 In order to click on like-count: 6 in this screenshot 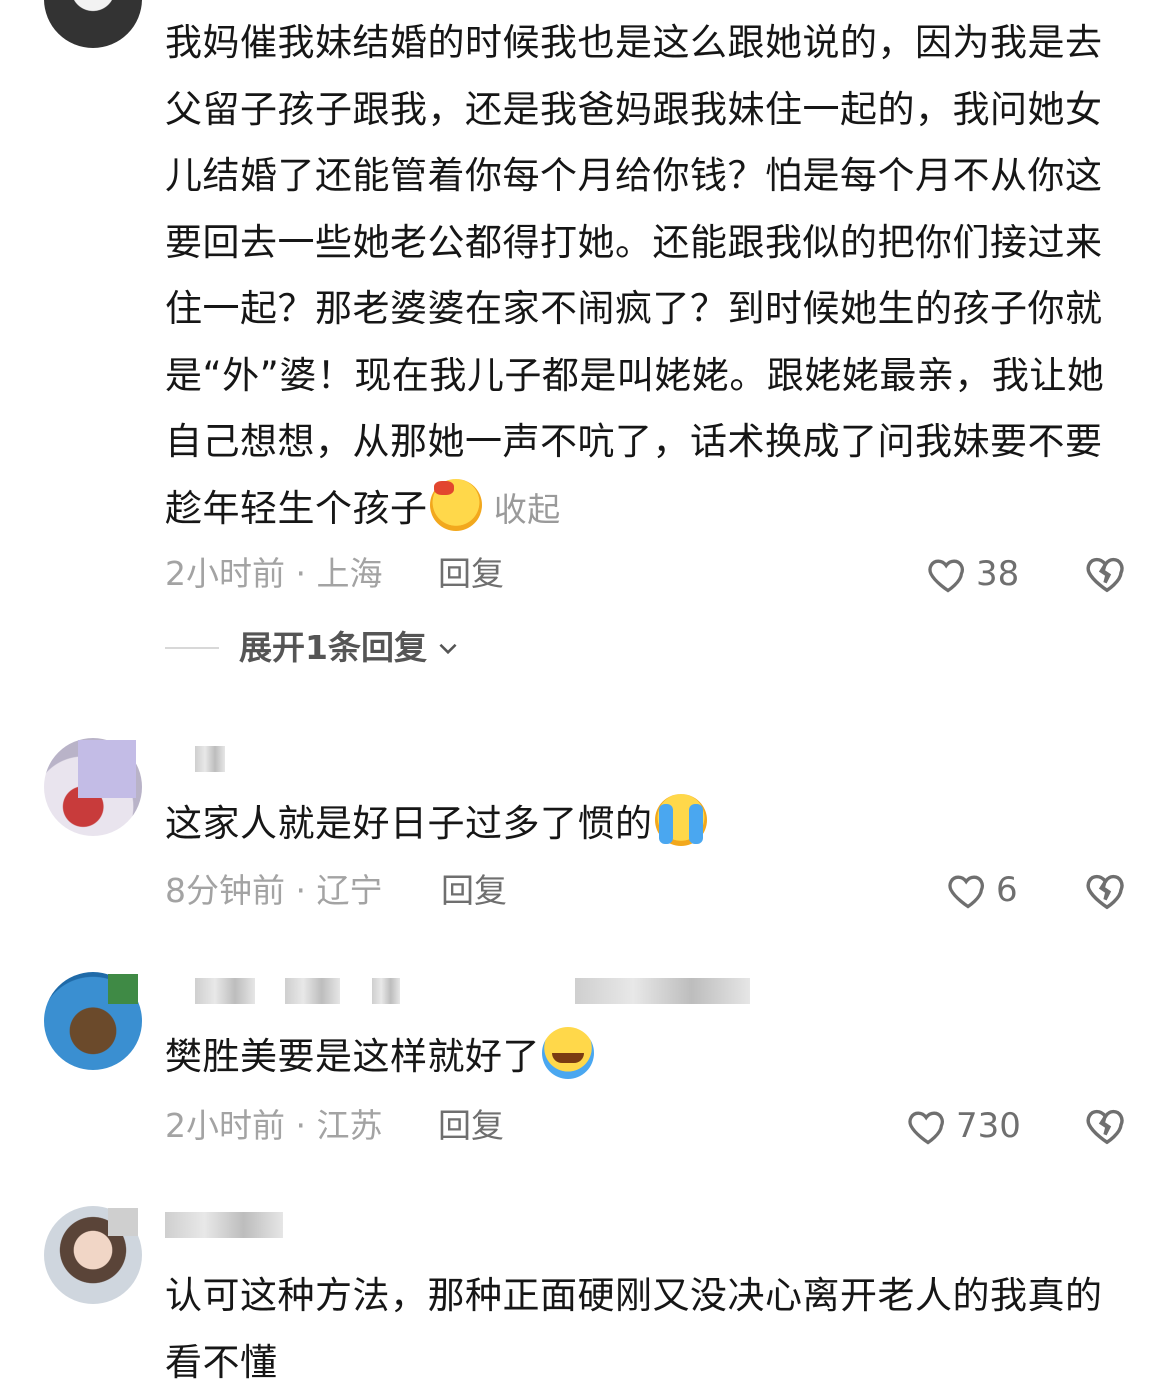, I will do `click(1007, 890)`.